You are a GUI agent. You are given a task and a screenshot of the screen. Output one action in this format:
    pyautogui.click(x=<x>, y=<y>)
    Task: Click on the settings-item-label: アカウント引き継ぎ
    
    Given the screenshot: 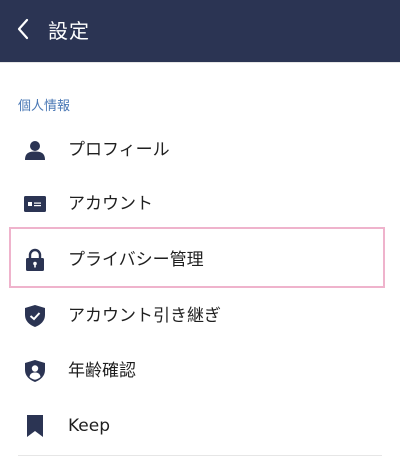 What is the action you would take?
    pyautogui.click(x=144, y=316)
    